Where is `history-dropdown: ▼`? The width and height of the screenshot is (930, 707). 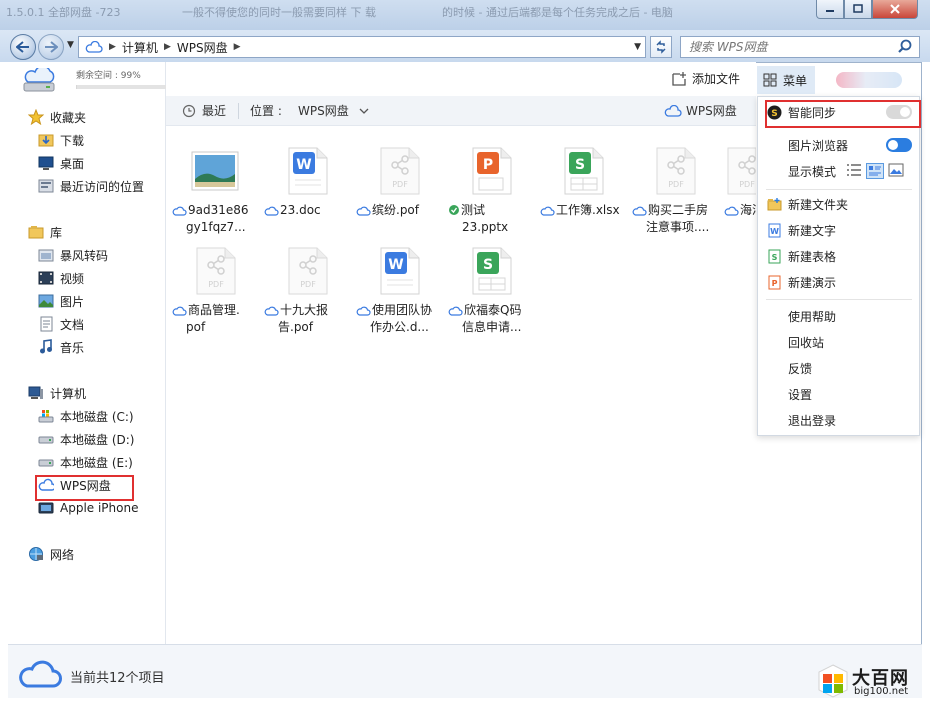
history-dropdown: ▼ is located at coordinates (70, 45).